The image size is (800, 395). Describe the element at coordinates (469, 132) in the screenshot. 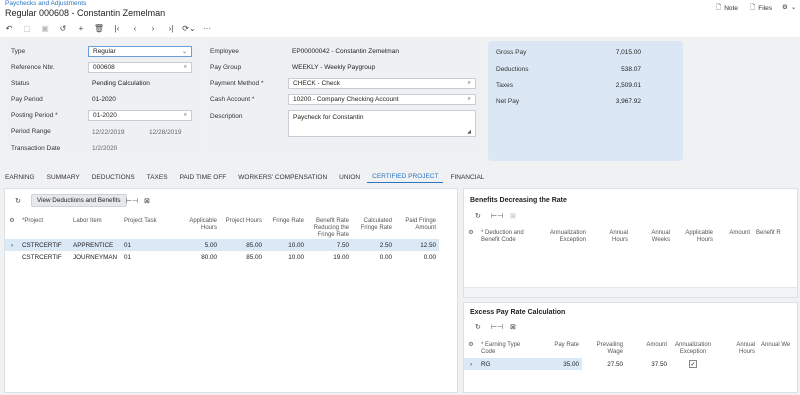

I see `resize-handle-icon: ◢` at that location.